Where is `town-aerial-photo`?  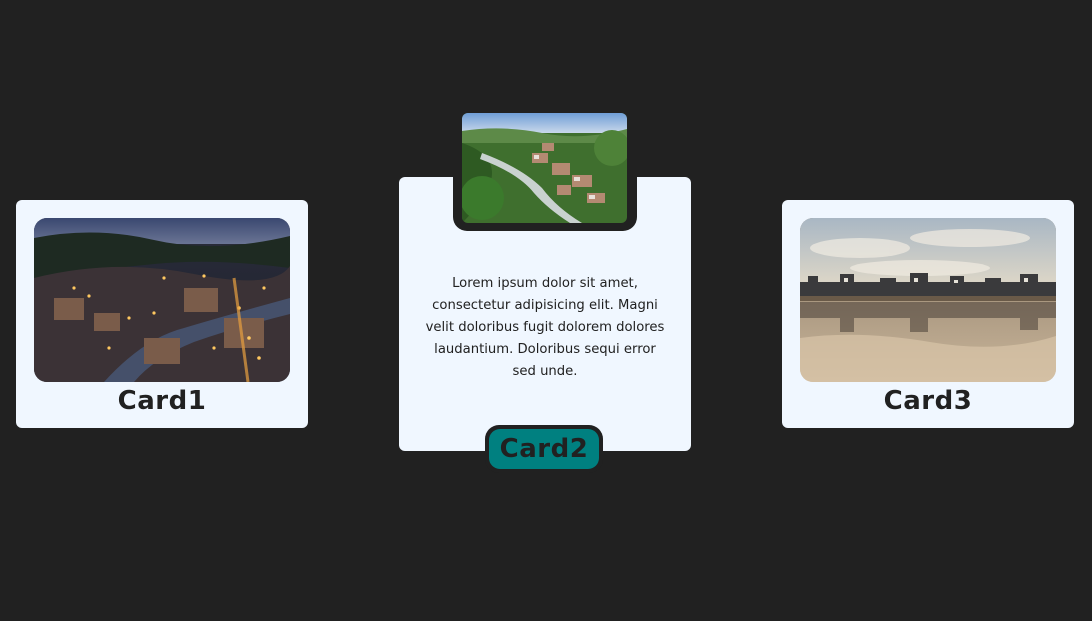
town-aerial-photo is located at coordinates (544, 168).